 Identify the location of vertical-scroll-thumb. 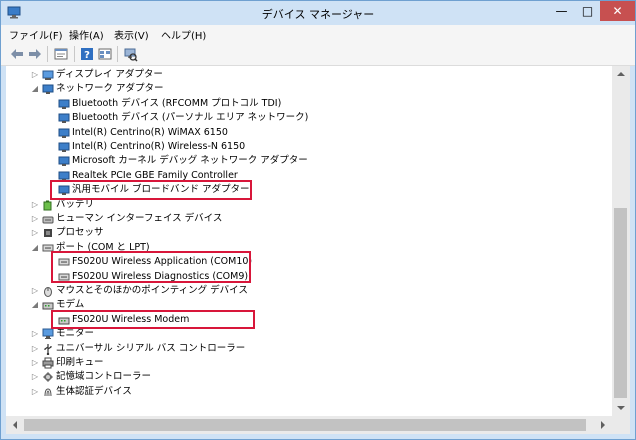
(620, 303).